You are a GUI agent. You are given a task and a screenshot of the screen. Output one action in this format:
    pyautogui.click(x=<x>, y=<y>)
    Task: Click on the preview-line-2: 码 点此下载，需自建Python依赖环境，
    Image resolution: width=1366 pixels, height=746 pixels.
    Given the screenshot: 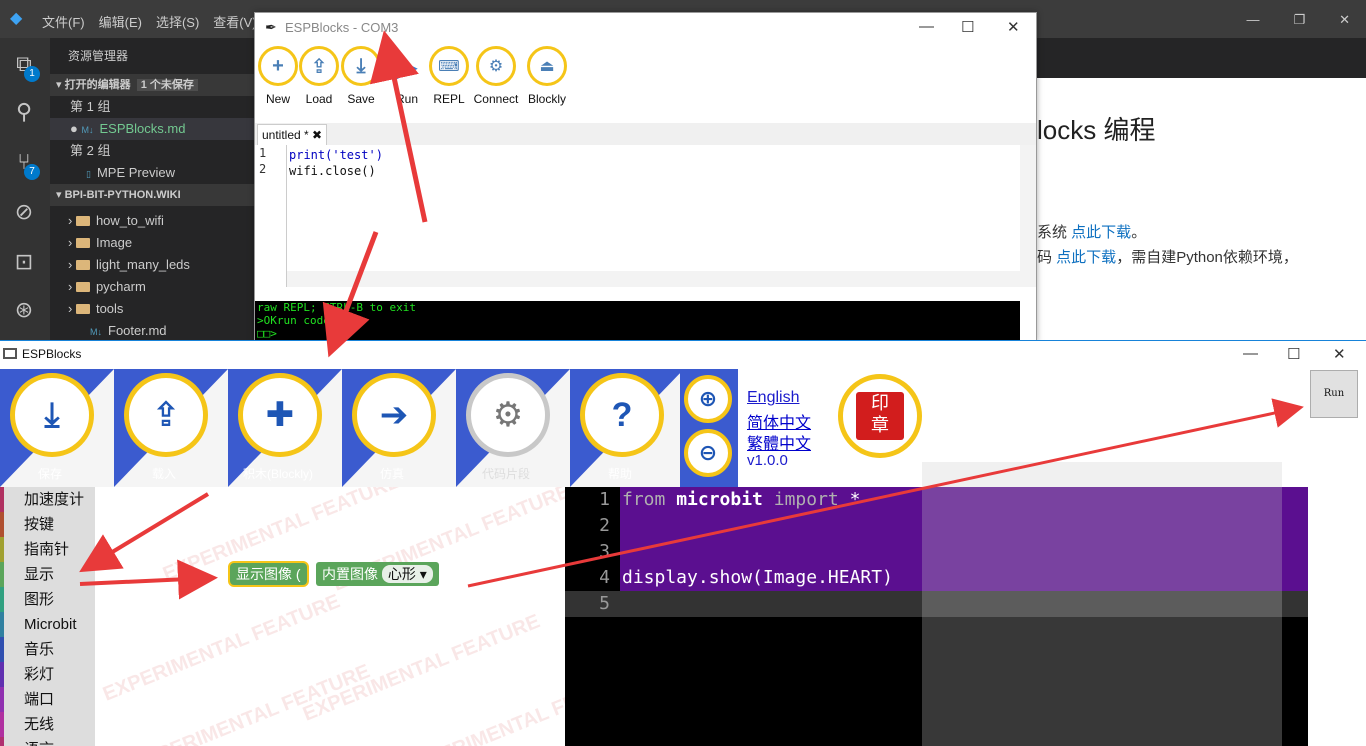 What is the action you would take?
    pyautogui.click(x=1167, y=256)
    